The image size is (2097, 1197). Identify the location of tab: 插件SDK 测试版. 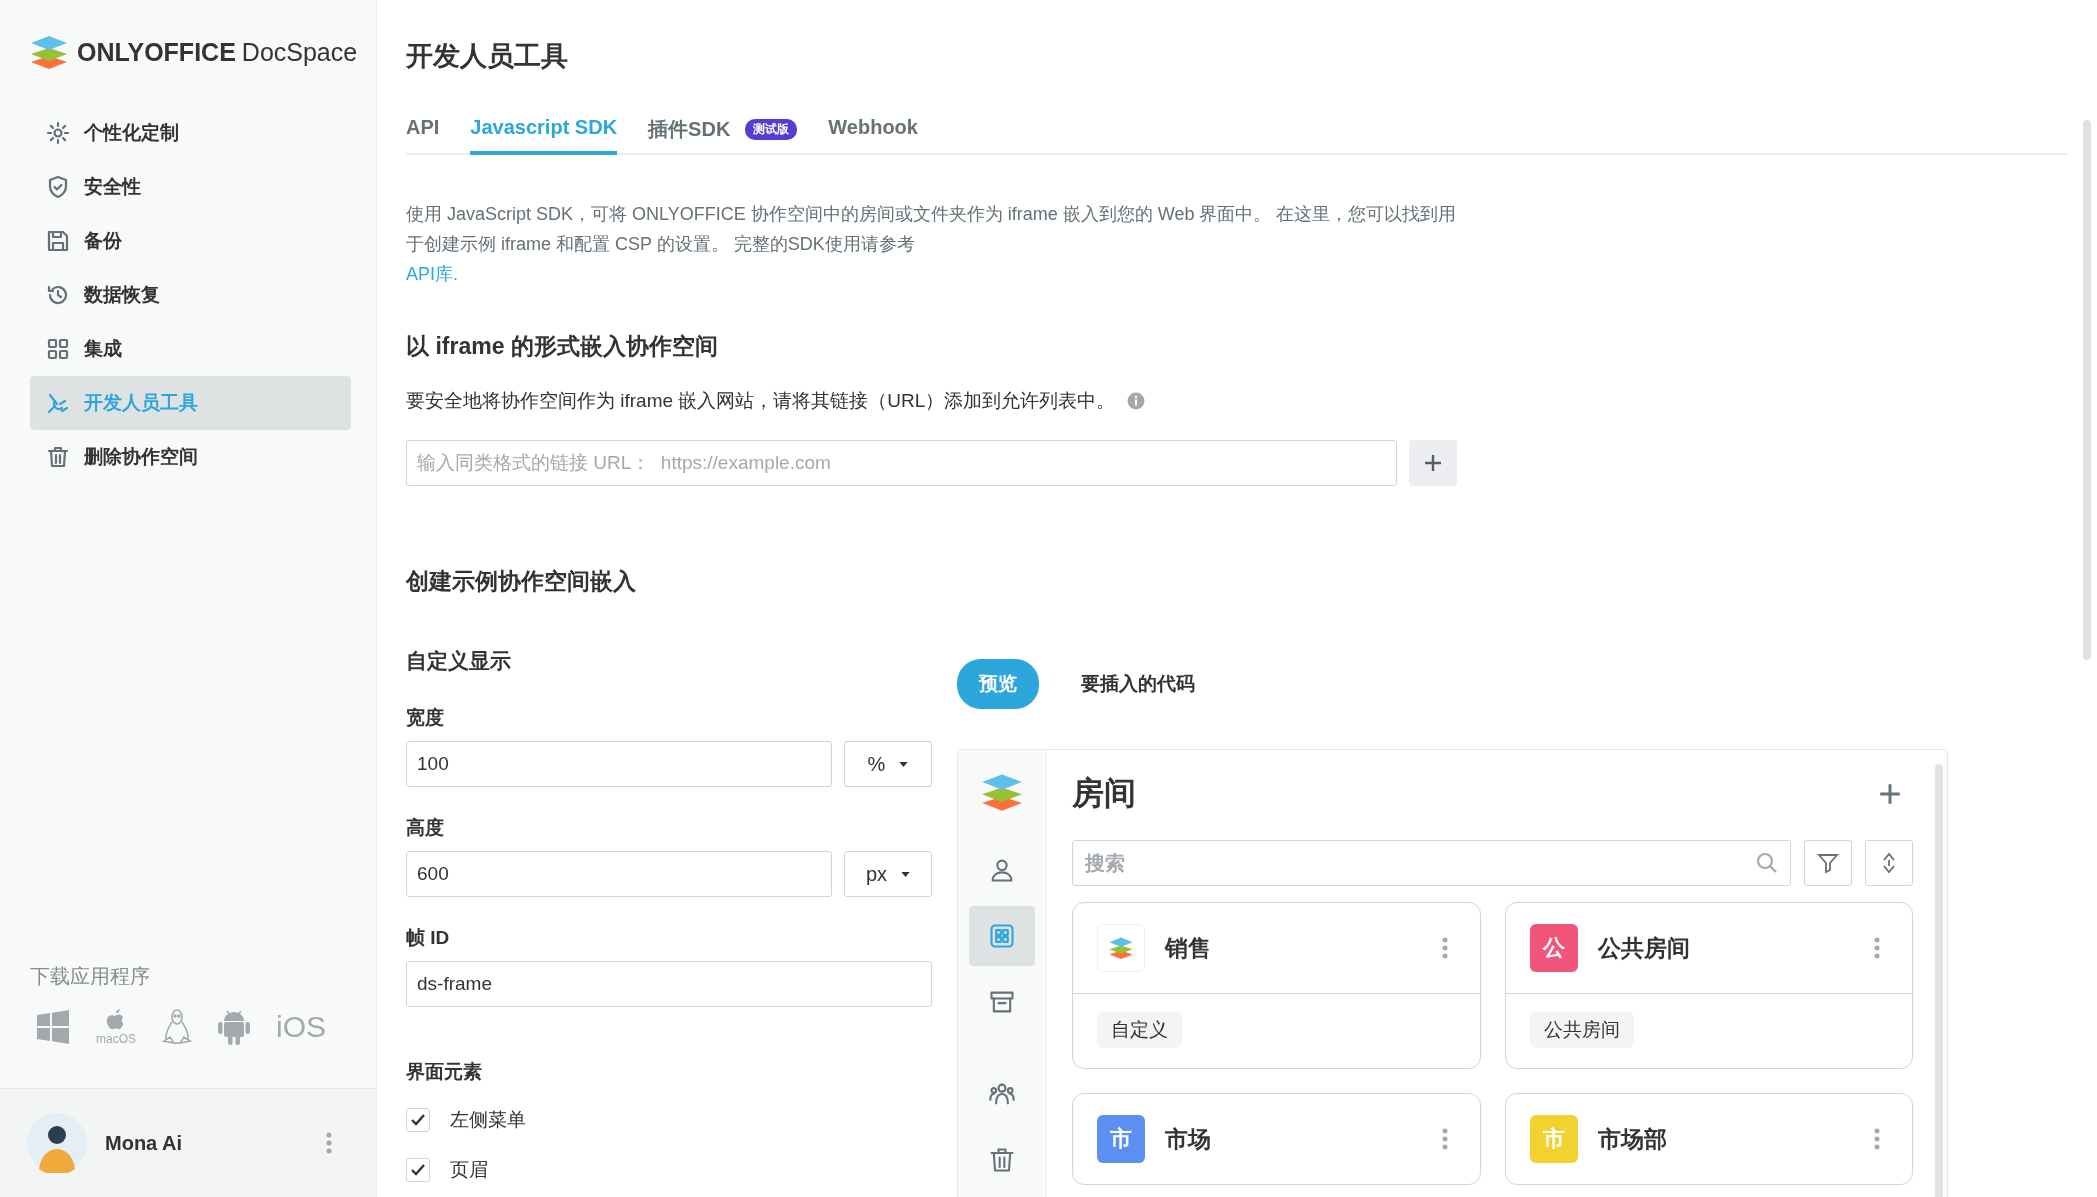
(723, 135).